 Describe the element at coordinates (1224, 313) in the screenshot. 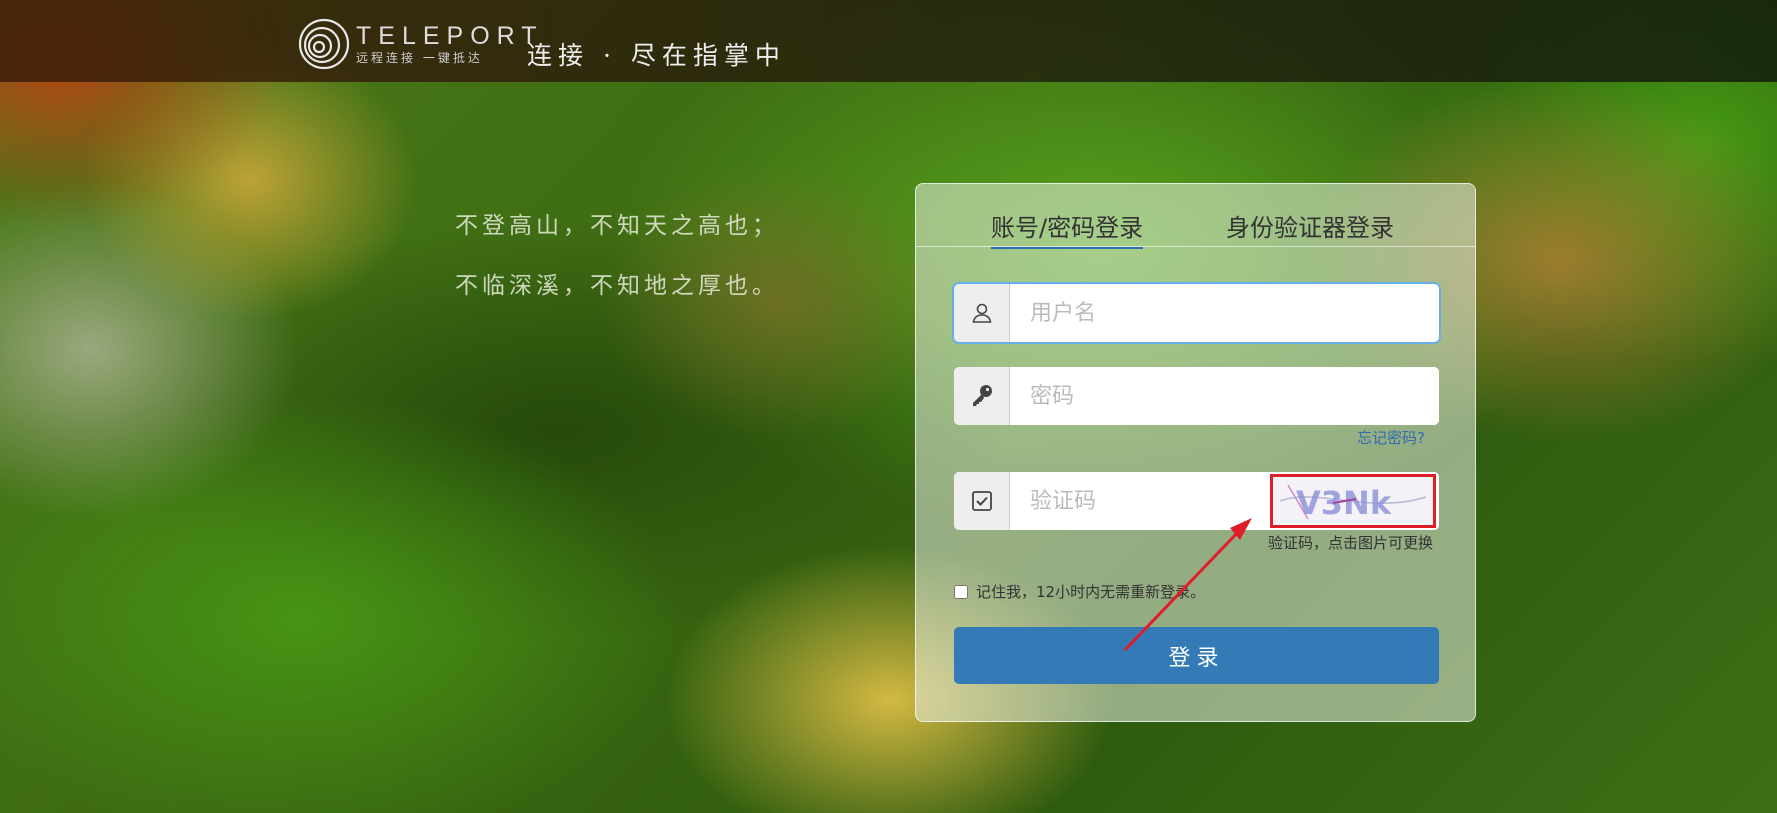

I see `username-input` at that location.